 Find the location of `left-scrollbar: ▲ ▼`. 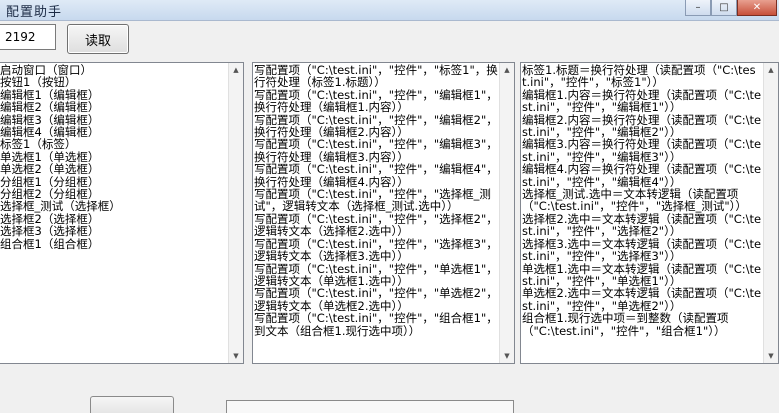

left-scrollbar: ▲ ▼ is located at coordinates (235, 213).